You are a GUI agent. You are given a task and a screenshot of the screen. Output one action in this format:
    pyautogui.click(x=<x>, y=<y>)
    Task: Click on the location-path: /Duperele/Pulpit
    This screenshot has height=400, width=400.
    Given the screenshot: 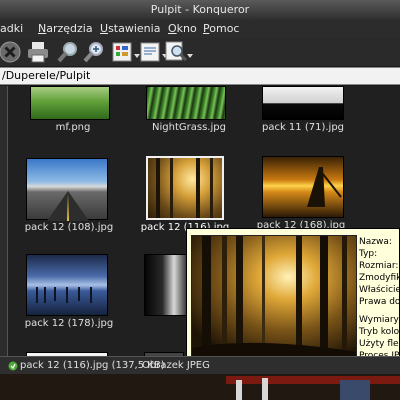 What is the action you would take?
    pyautogui.click(x=46, y=75)
    